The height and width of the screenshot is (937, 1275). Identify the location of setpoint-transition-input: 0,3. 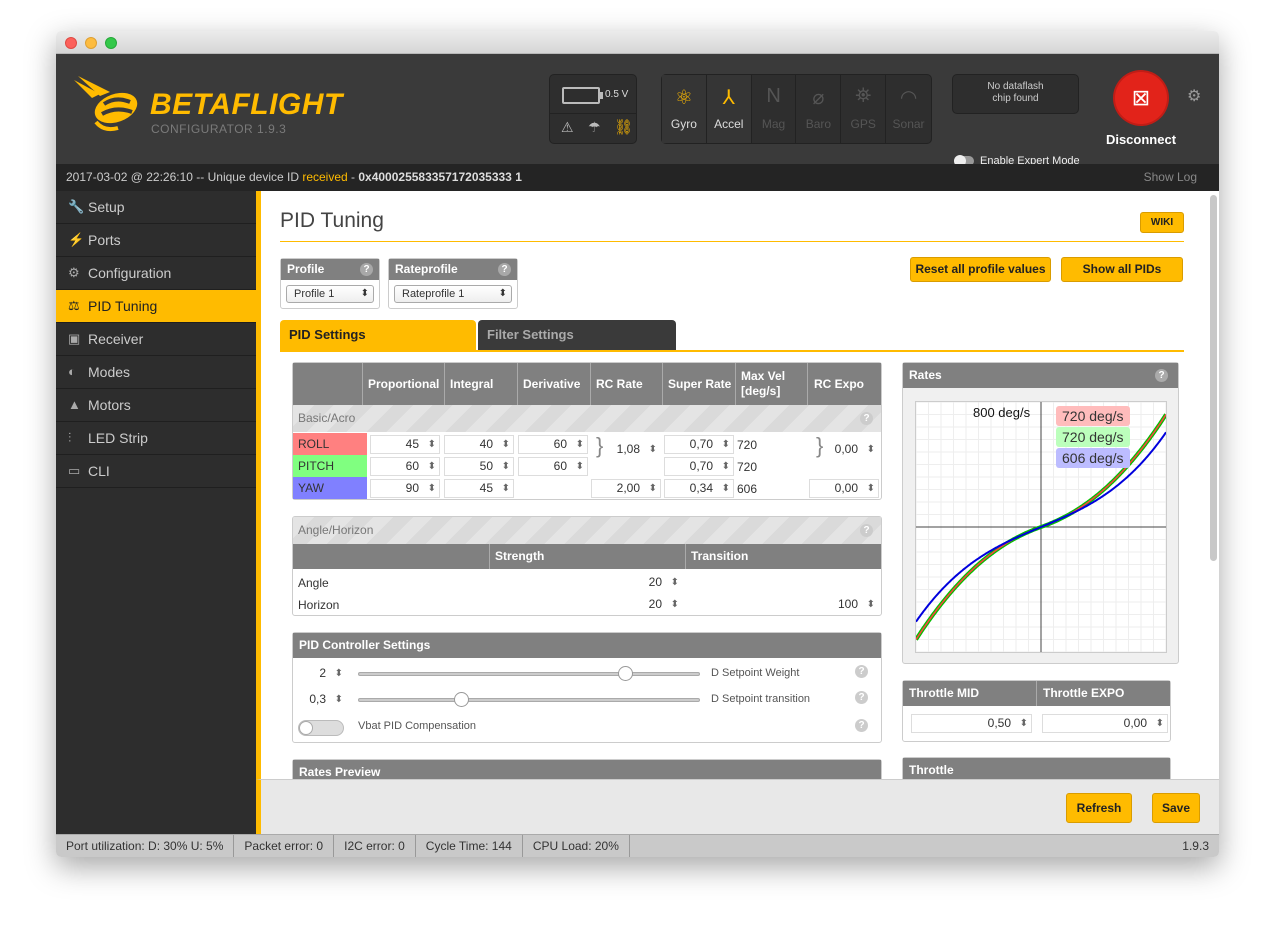
(322, 699).